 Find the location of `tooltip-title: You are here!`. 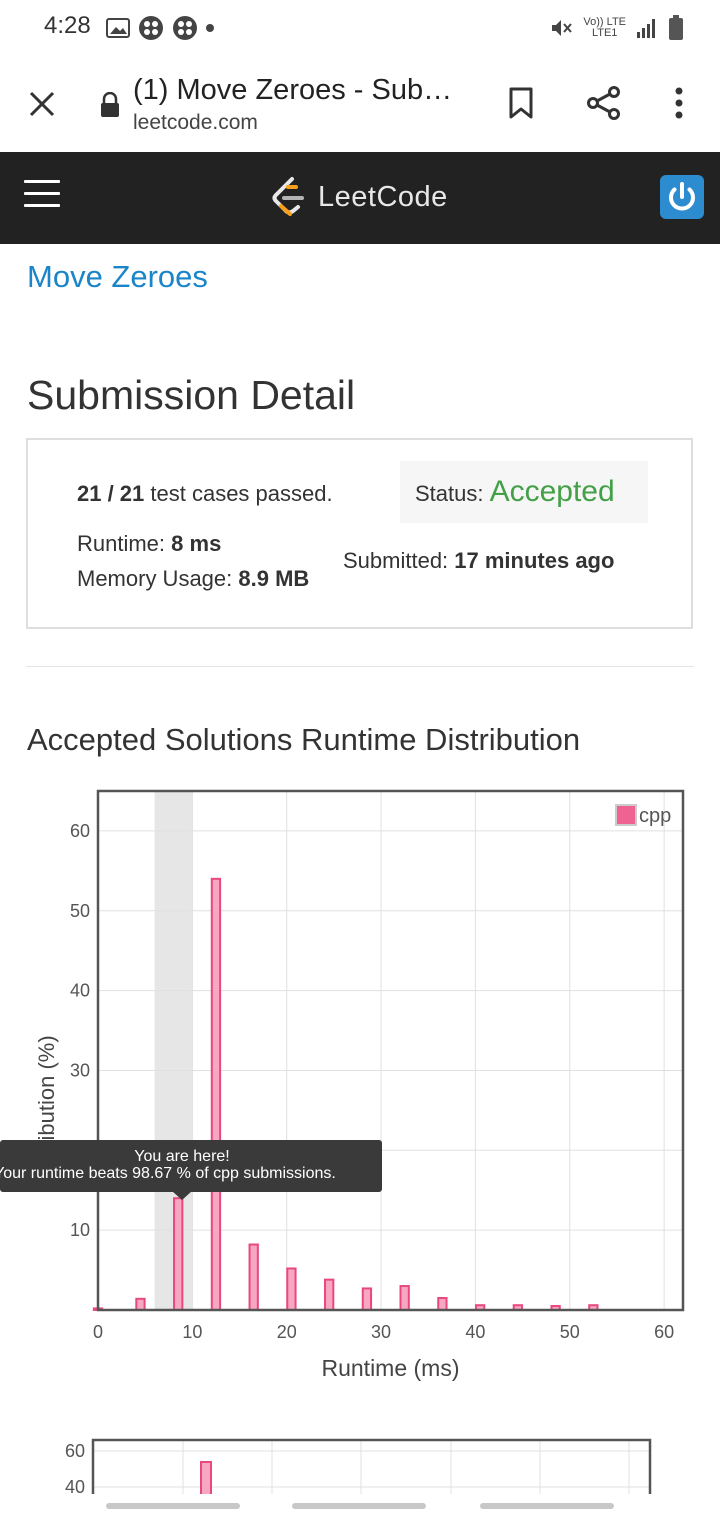

tooltip-title: You are here! is located at coordinates (182, 1156).